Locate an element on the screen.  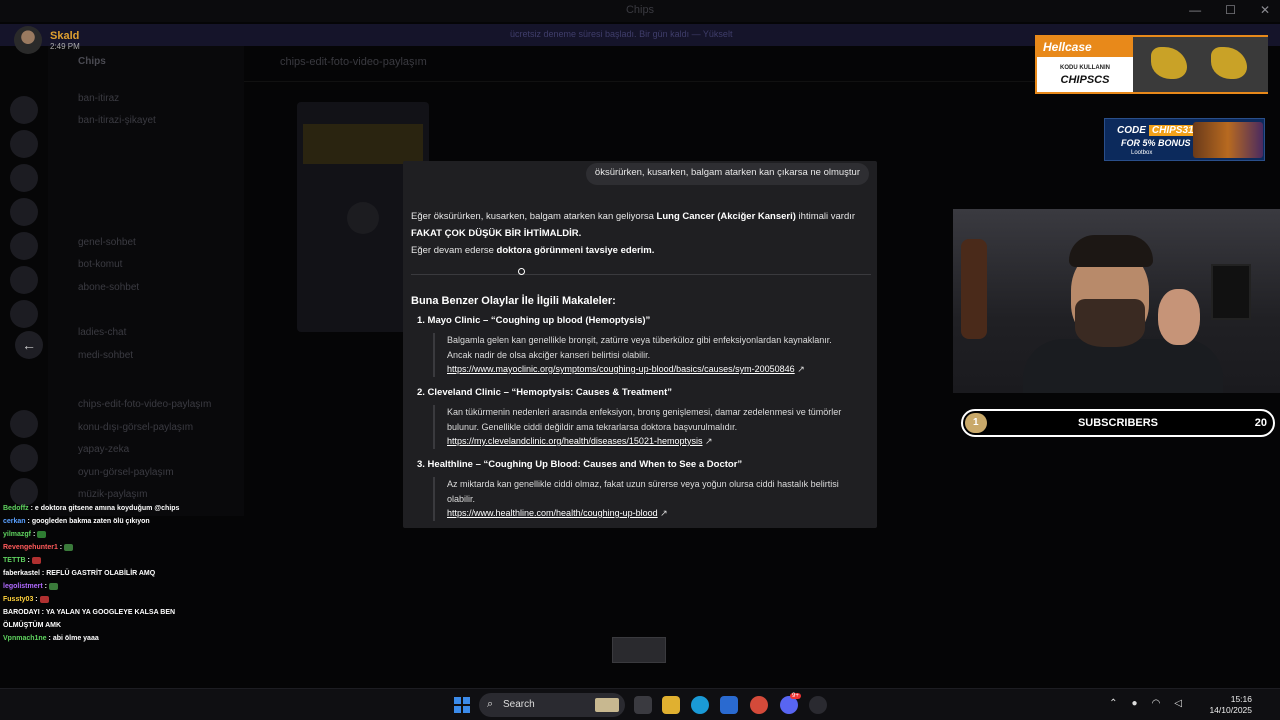
channel-item: ladies-chat is located at coordinates (102, 332).